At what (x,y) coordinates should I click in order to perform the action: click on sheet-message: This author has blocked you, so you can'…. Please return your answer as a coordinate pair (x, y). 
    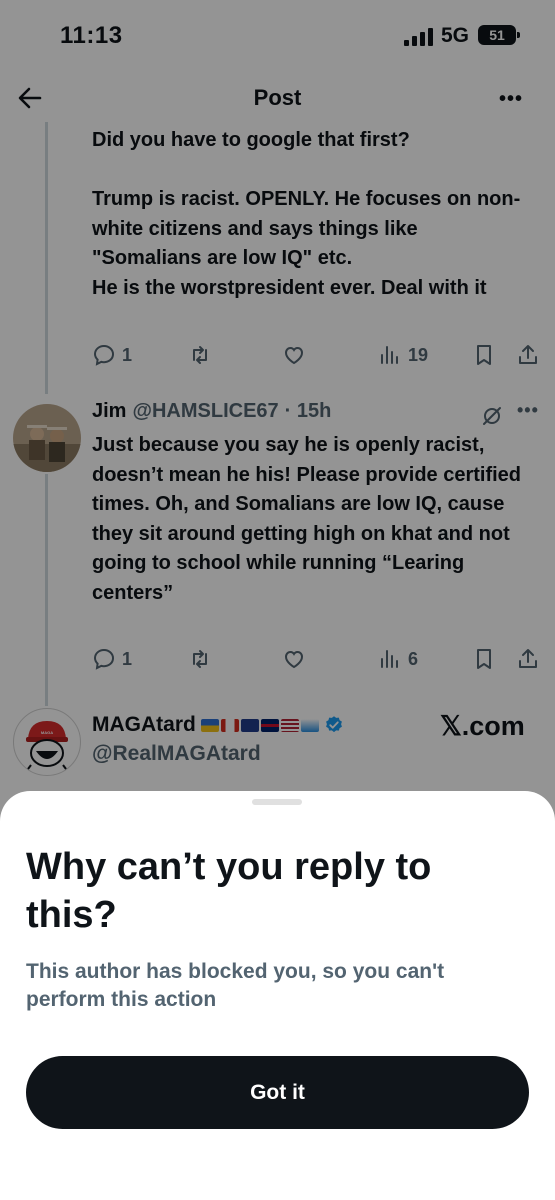
    Looking at the image, I should click on (235, 985).